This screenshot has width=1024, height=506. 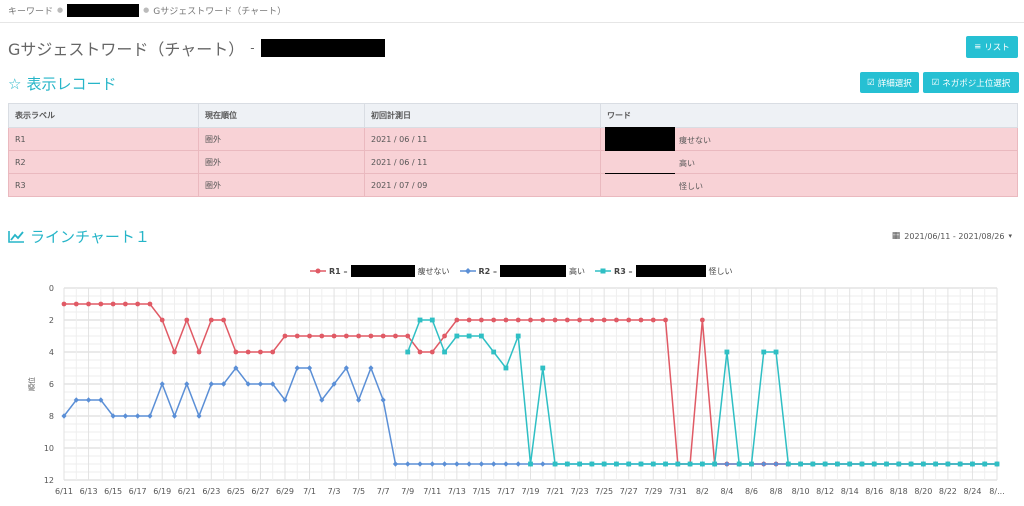 What do you see at coordinates (220, 11) in the screenshot?
I see `breadcrumb-current: Gサジェストワード（チャート）` at bounding box center [220, 11].